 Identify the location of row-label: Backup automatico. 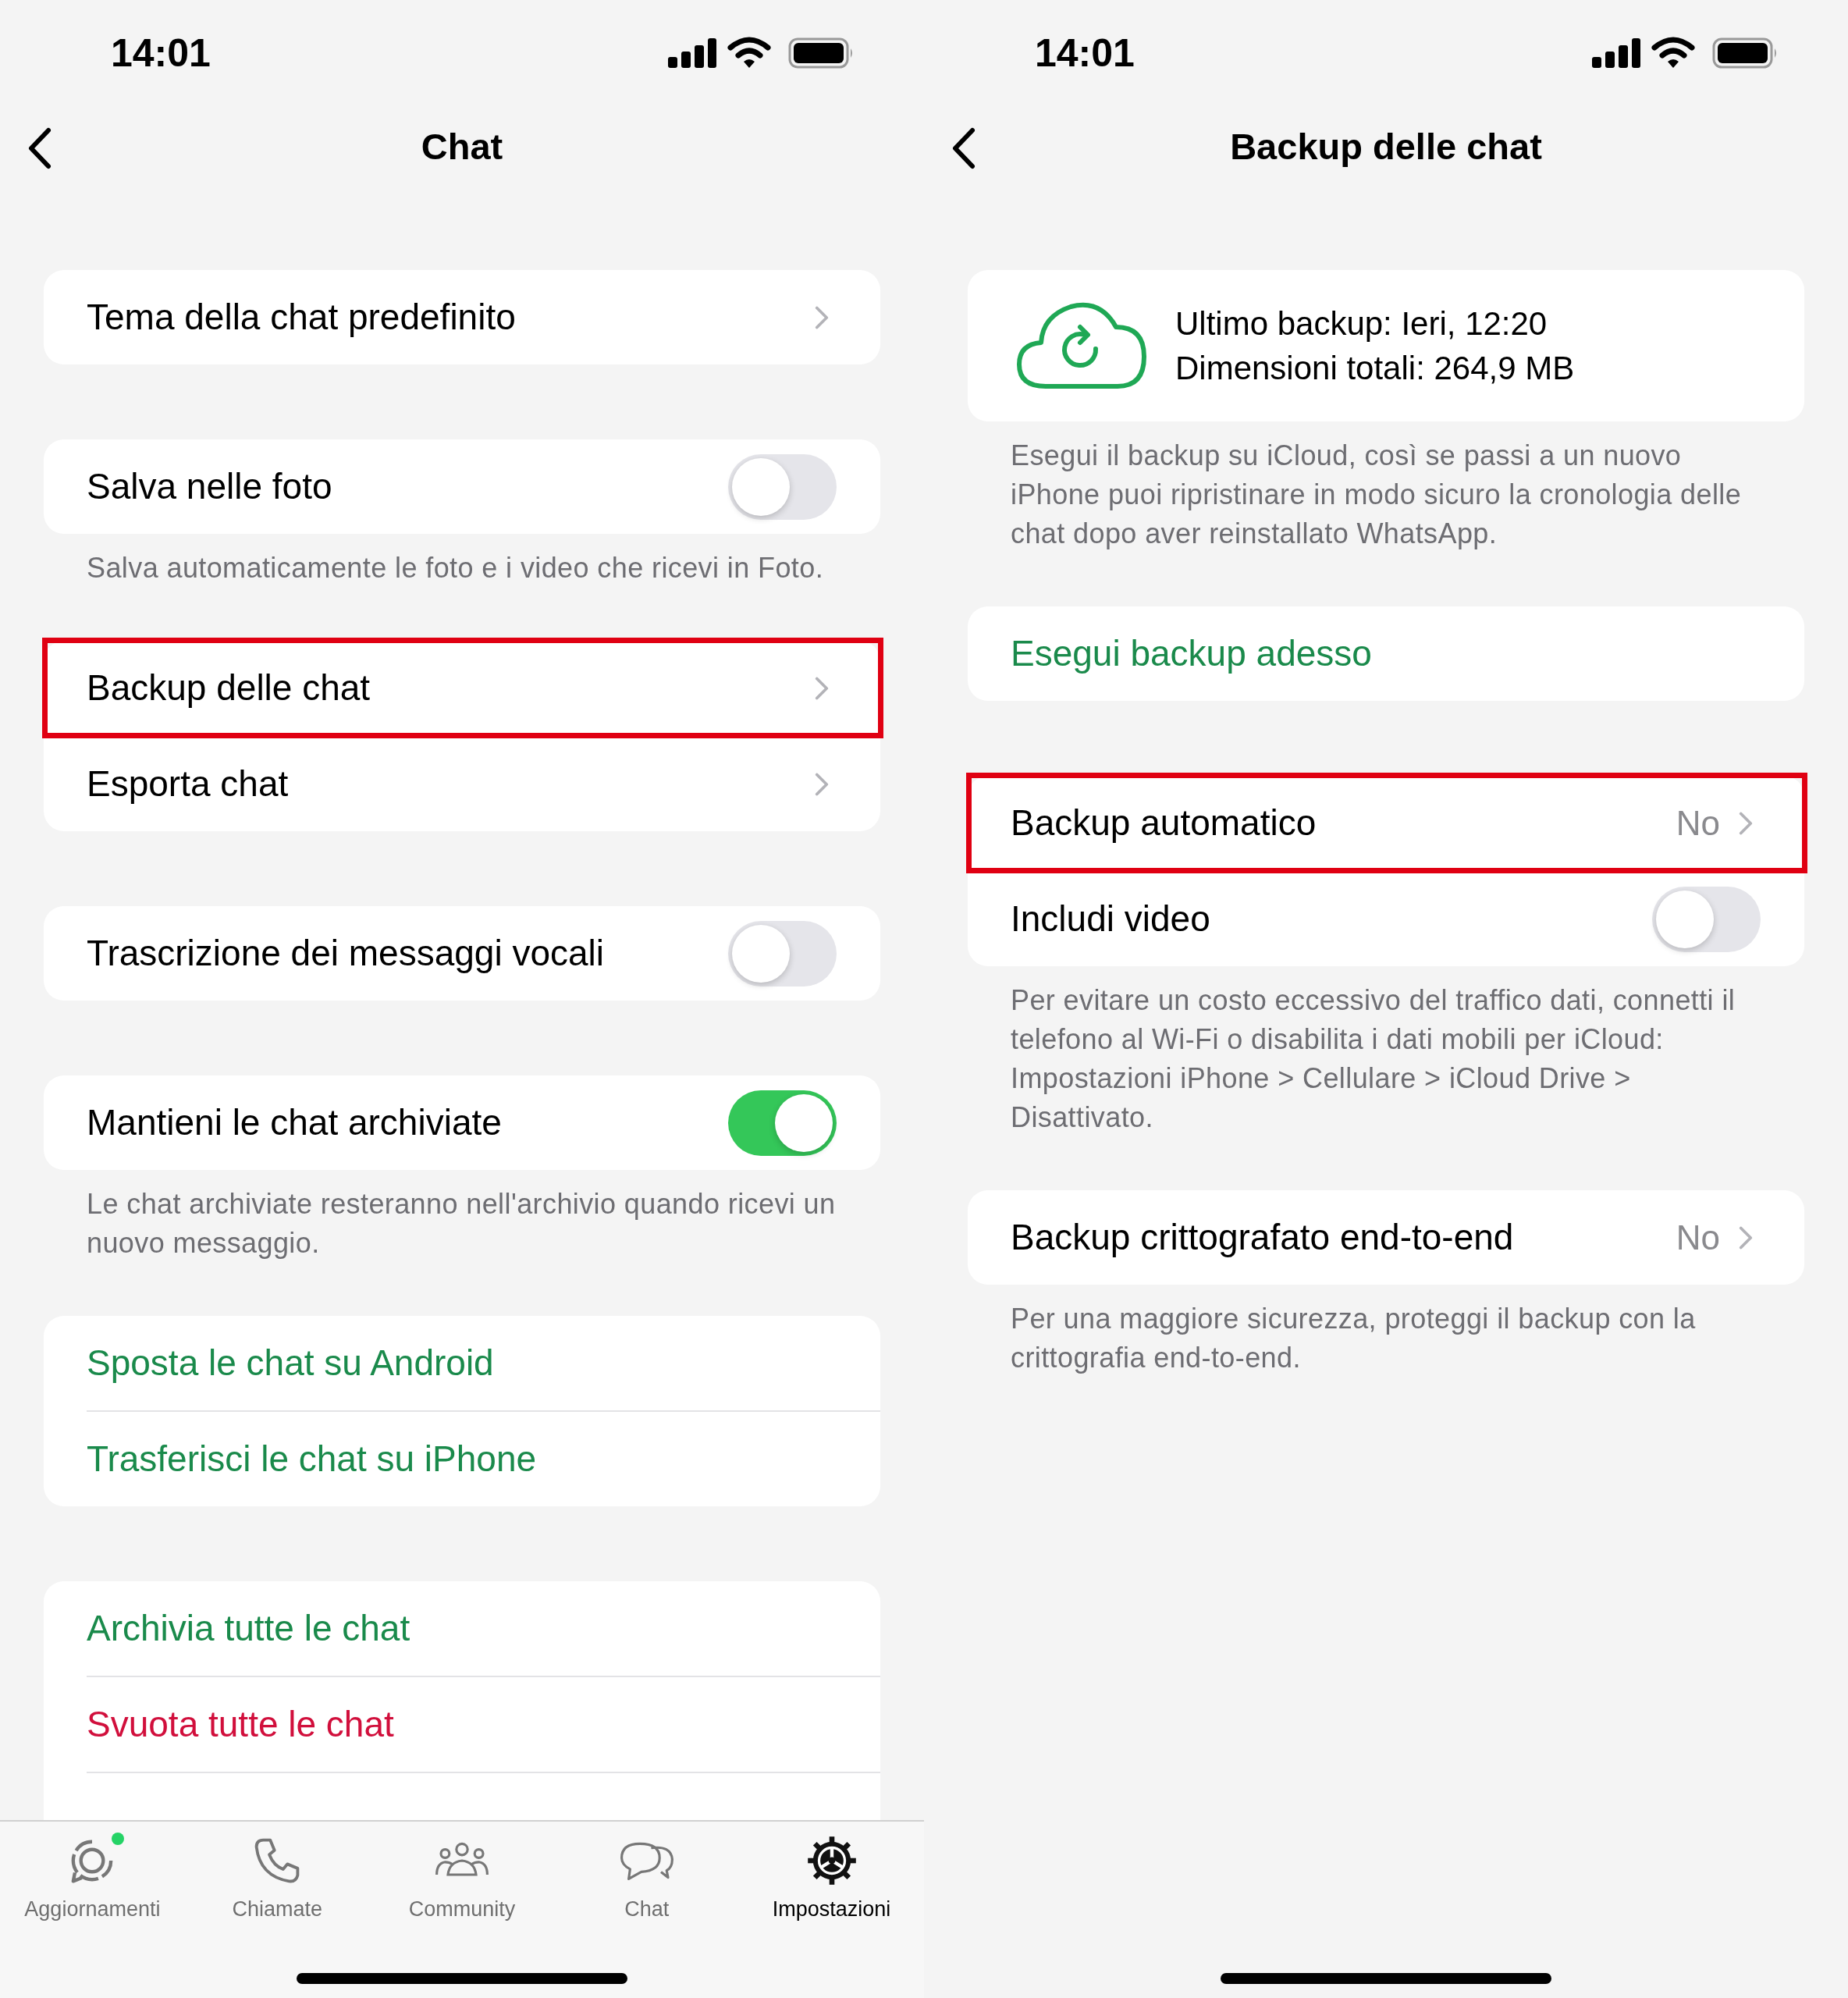
(1343, 823).